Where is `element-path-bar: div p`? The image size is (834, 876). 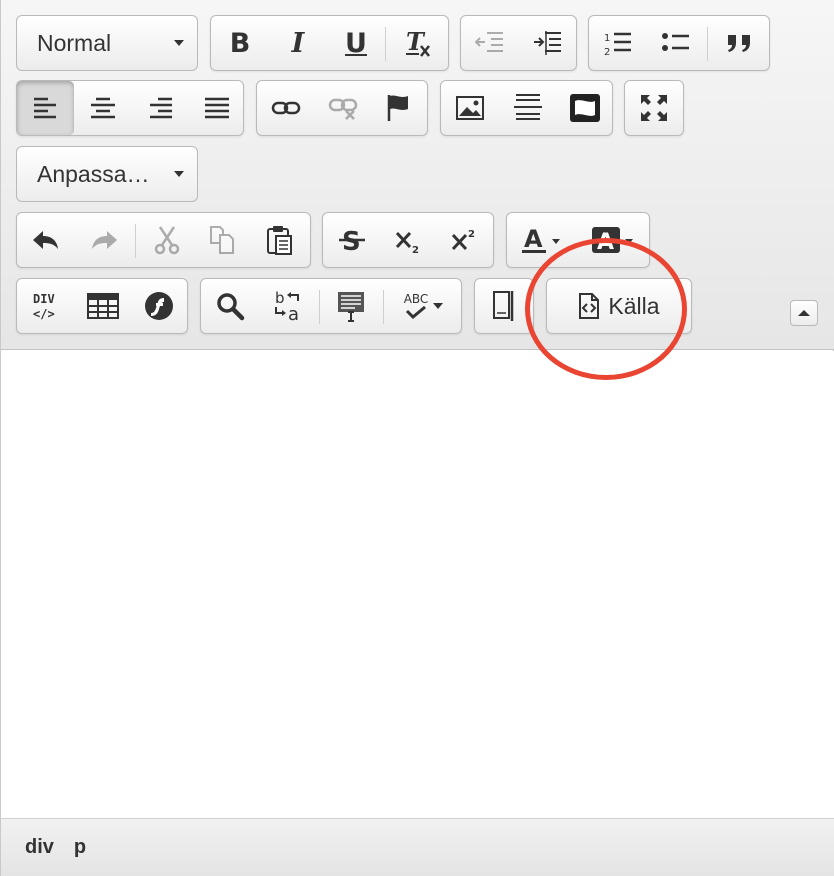
element-path-bar: div p is located at coordinates (417, 847).